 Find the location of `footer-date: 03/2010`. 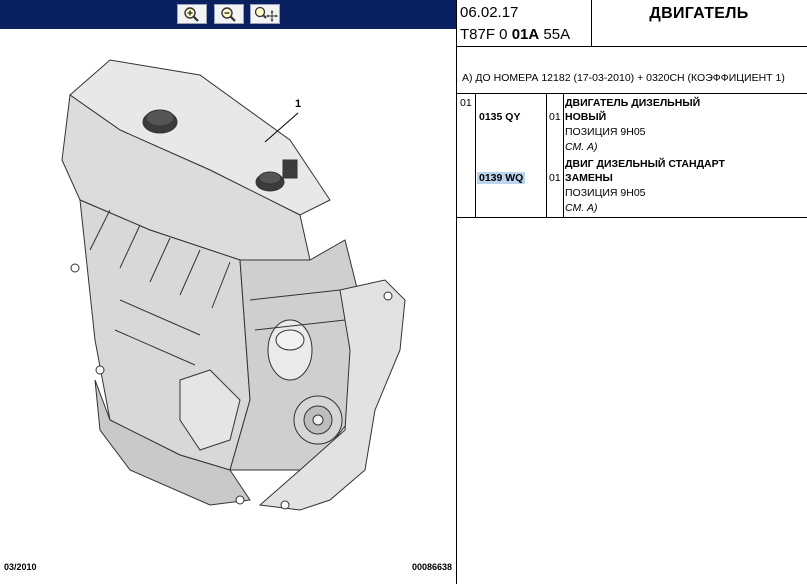

footer-date: 03/2010 is located at coordinates (20, 567).